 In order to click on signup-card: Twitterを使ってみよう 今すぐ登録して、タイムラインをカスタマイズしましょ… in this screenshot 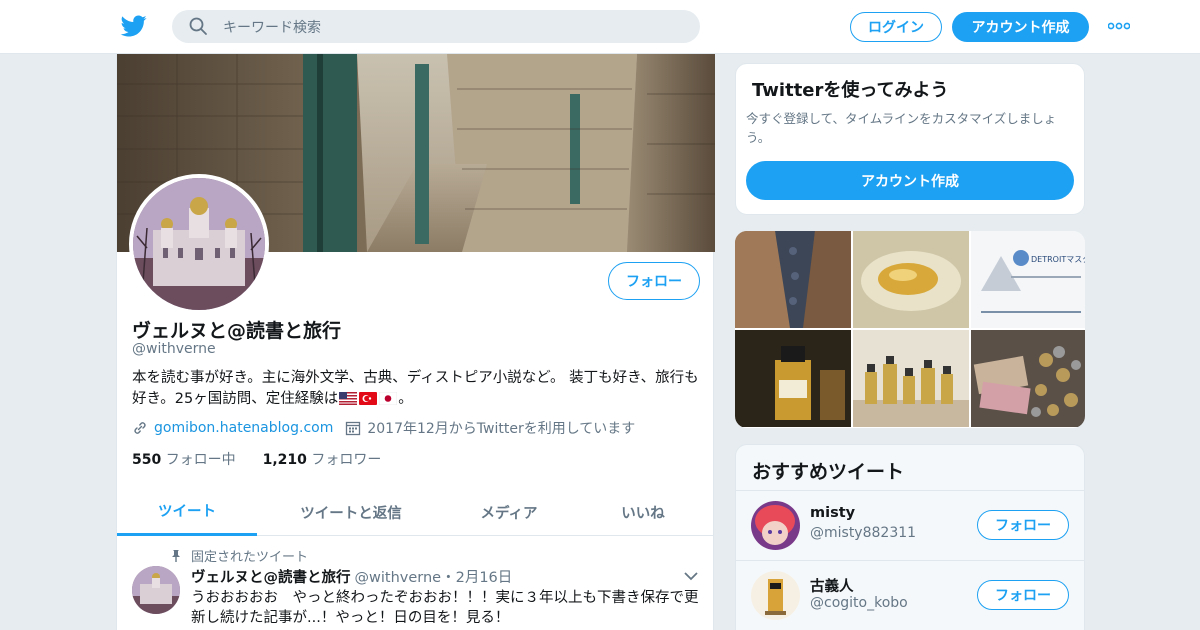, I will do `click(910, 139)`.